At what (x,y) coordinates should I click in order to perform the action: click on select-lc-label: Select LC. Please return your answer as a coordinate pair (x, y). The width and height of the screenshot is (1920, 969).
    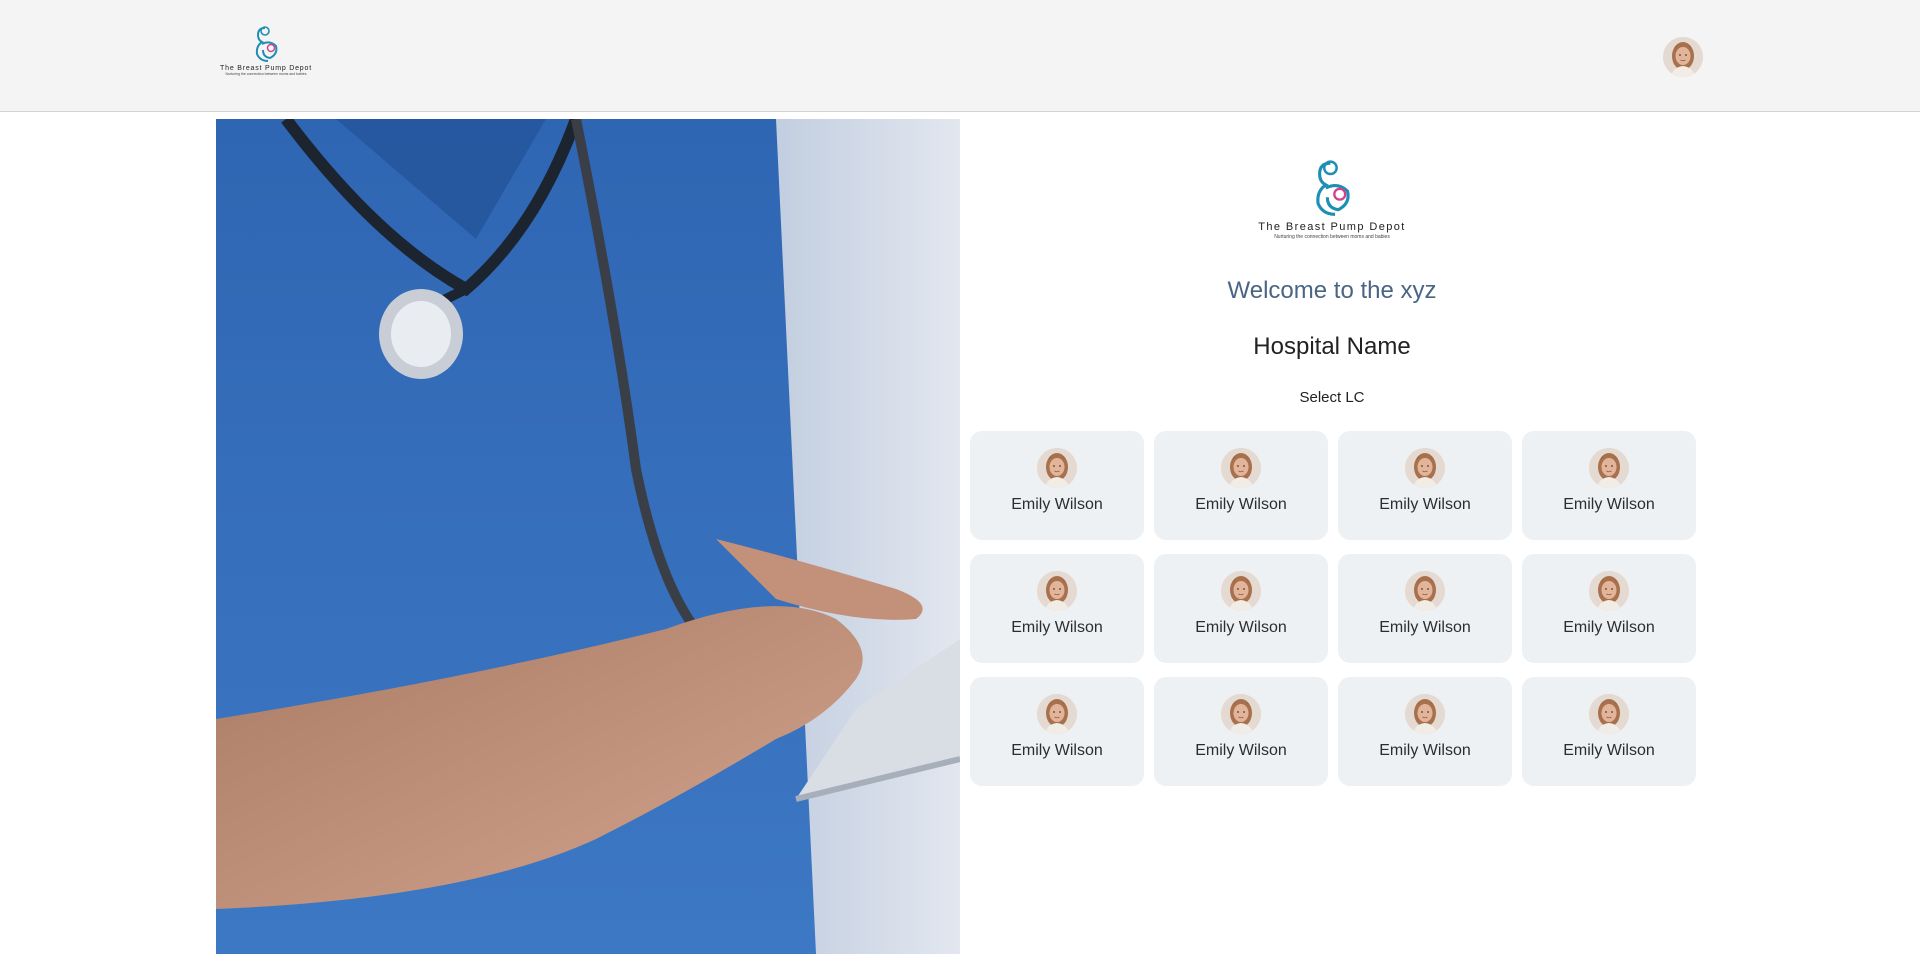
    Looking at the image, I should click on (1332, 397).